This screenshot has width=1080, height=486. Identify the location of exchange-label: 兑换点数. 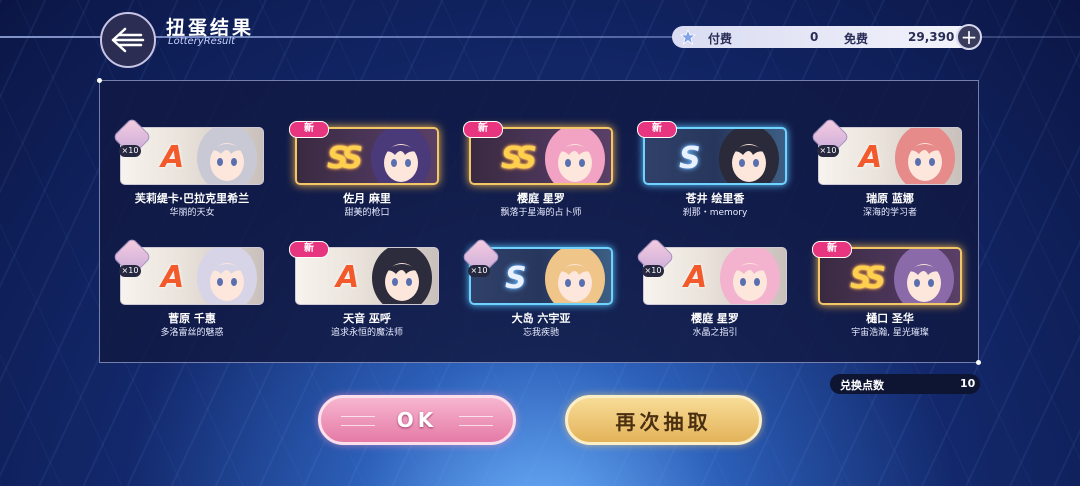
(862, 385).